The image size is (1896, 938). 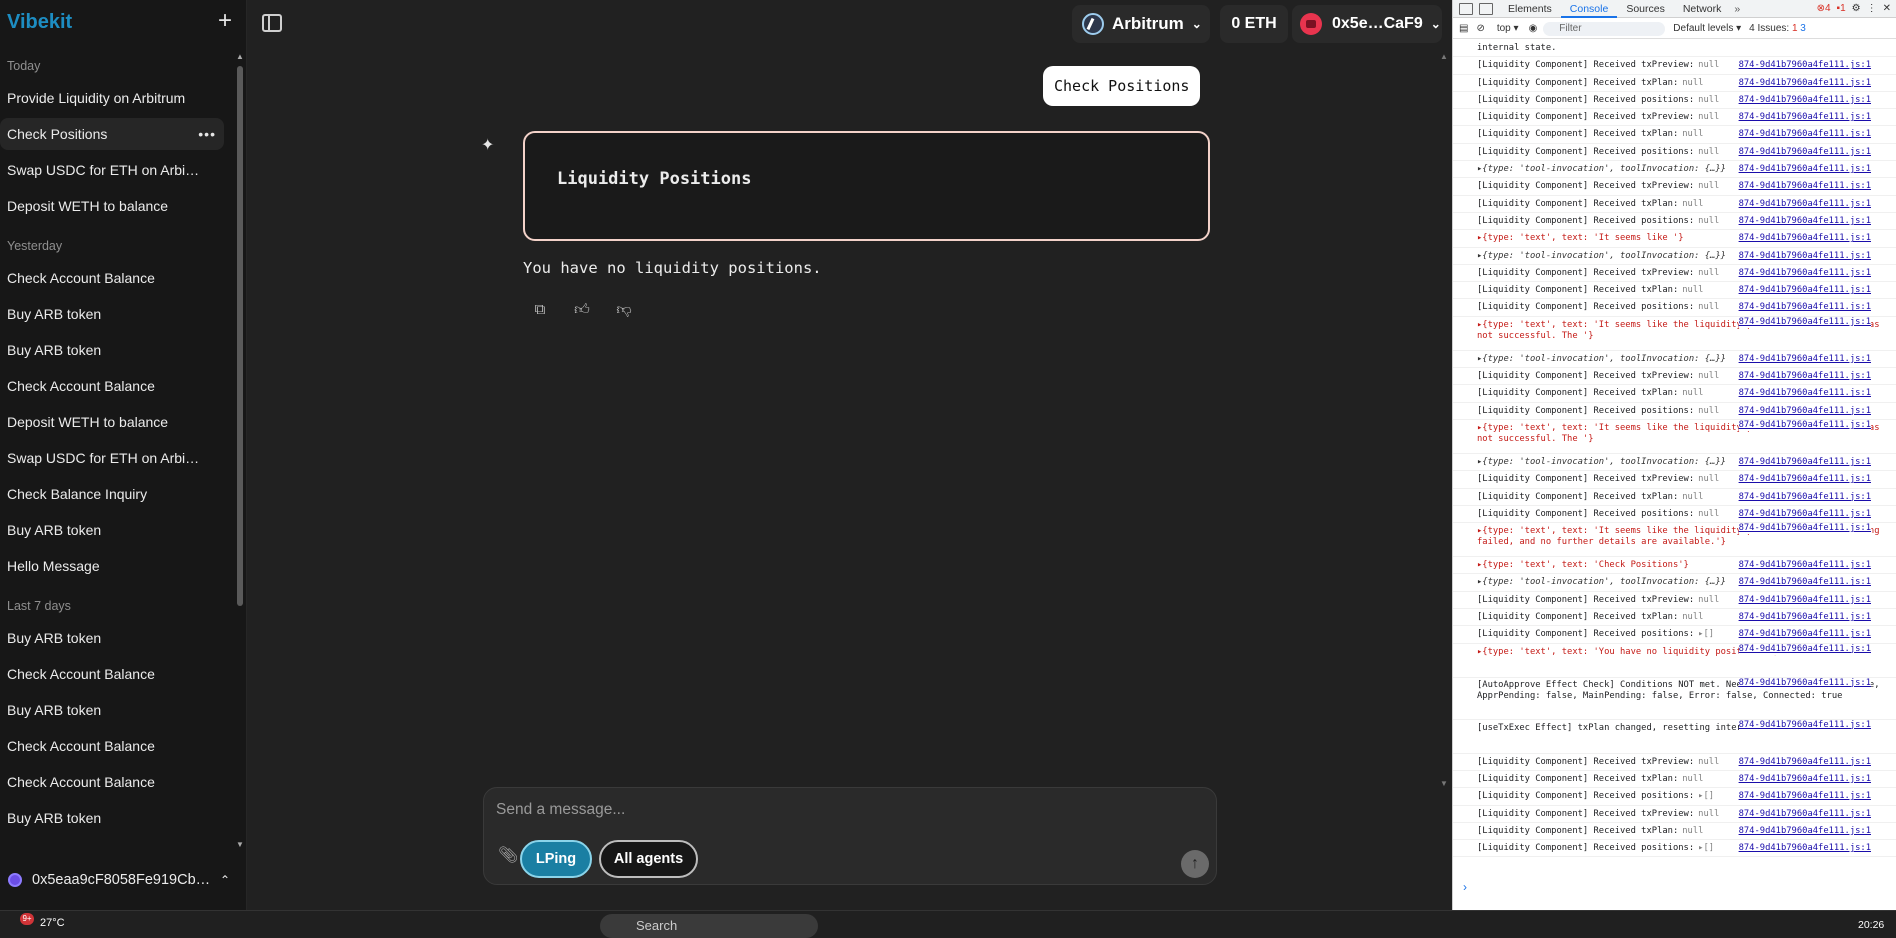 I want to click on account-button: 0x5e…CaF9 ⌄, so click(x=1367, y=24).